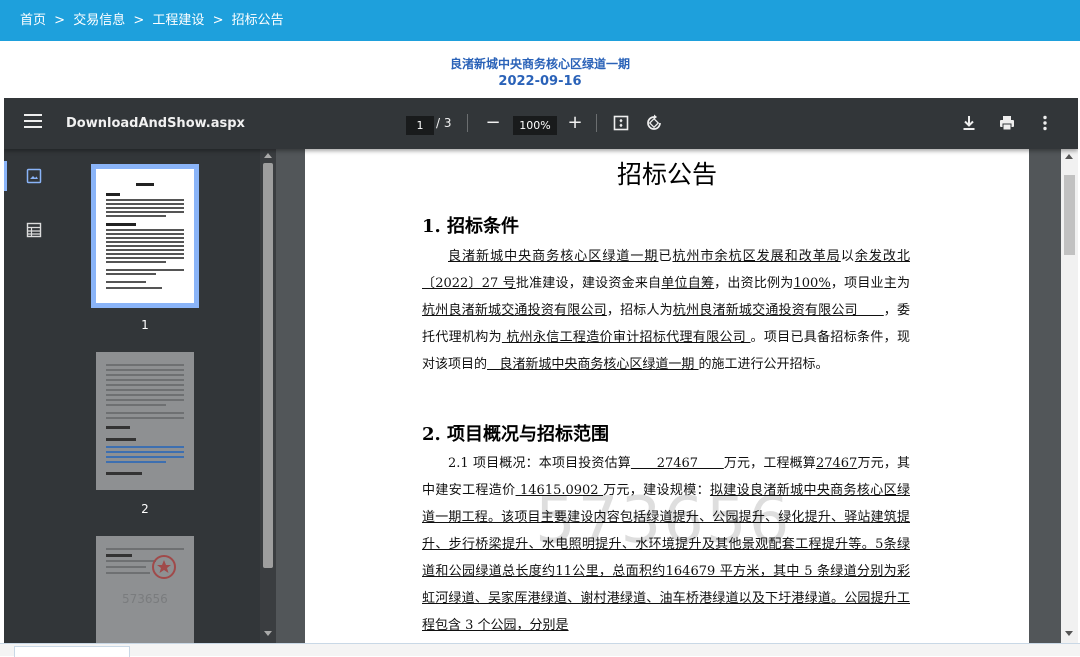  What do you see at coordinates (178, 20) in the screenshot?
I see `breadcrumb-construction: 工程建设` at bounding box center [178, 20].